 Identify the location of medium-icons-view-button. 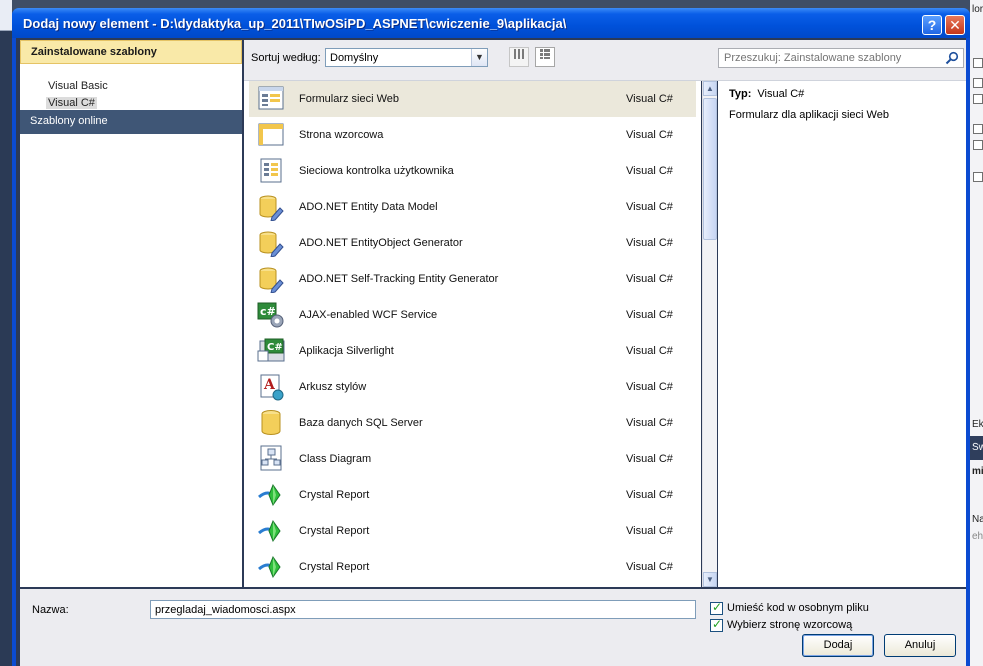
(545, 57).